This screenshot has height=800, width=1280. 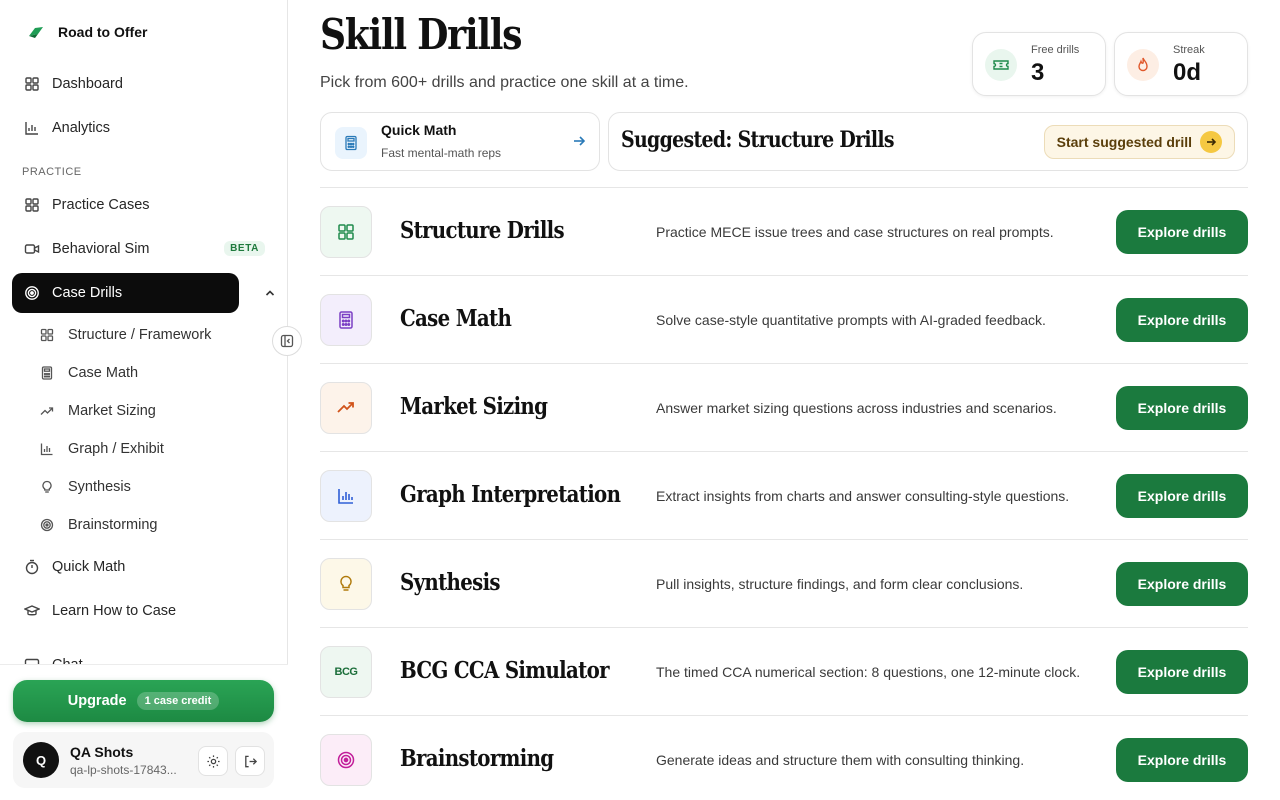 I want to click on sidebar-item-label: Learn How to Case, so click(x=114, y=611).